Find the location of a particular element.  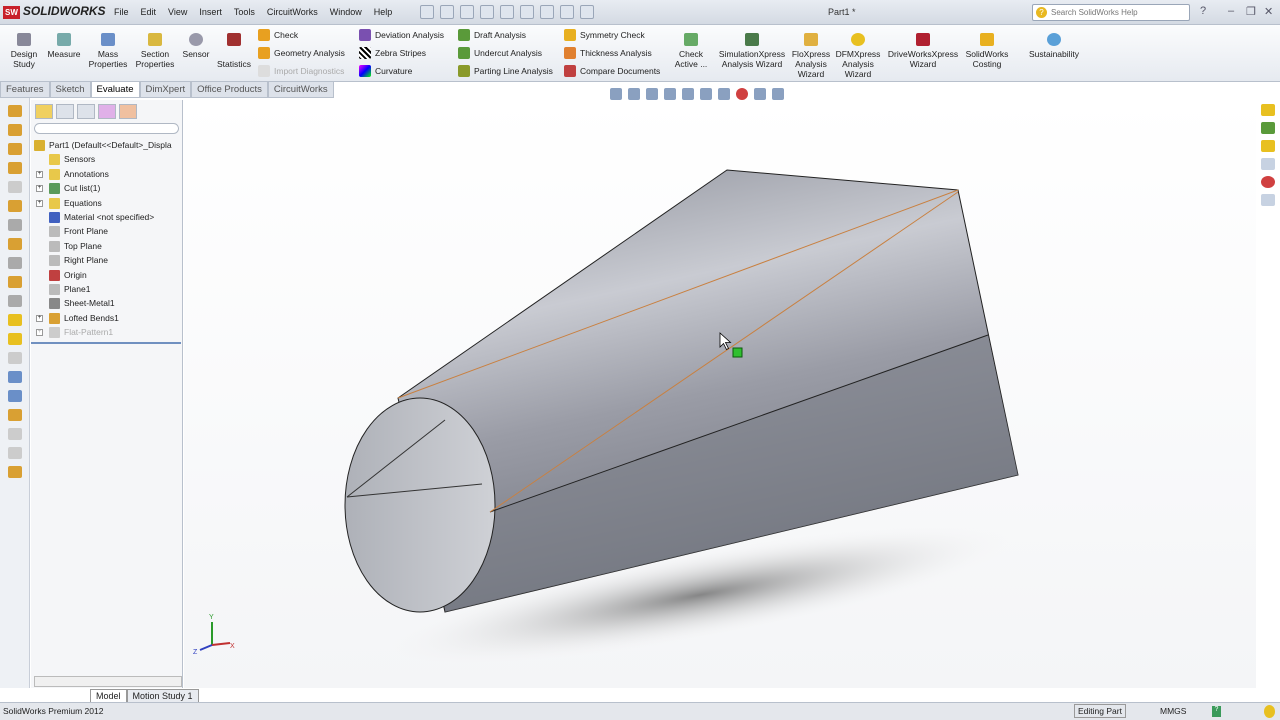

displaymanager-tab is located at coordinates (128, 111).